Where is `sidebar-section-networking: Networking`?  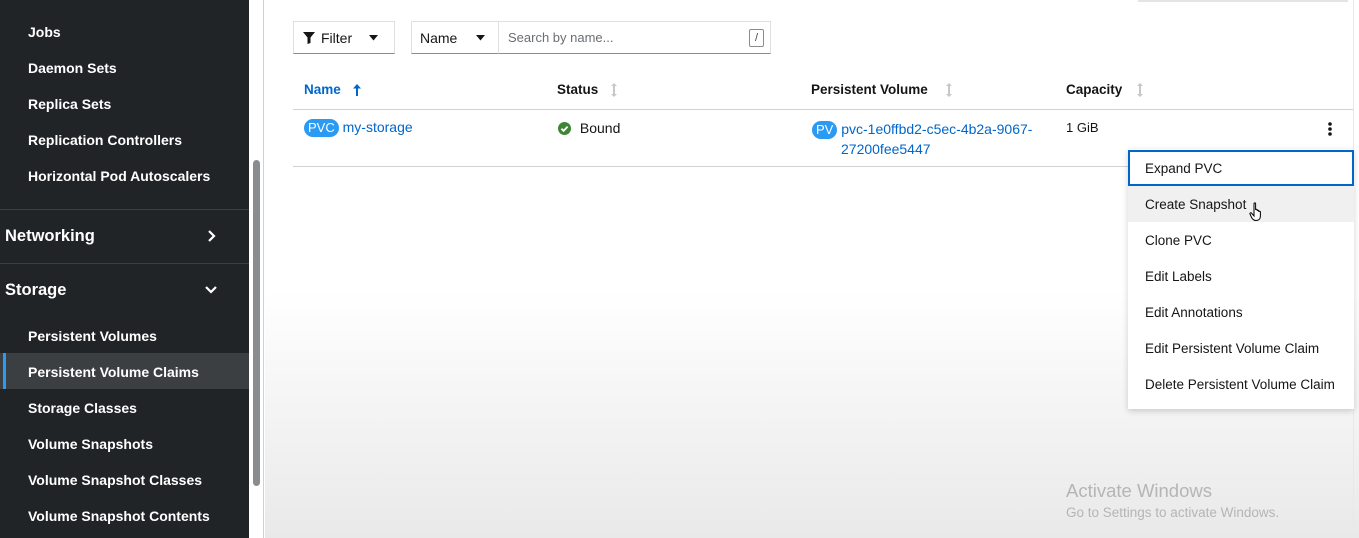 sidebar-section-networking: Networking is located at coordinates (124, 236).